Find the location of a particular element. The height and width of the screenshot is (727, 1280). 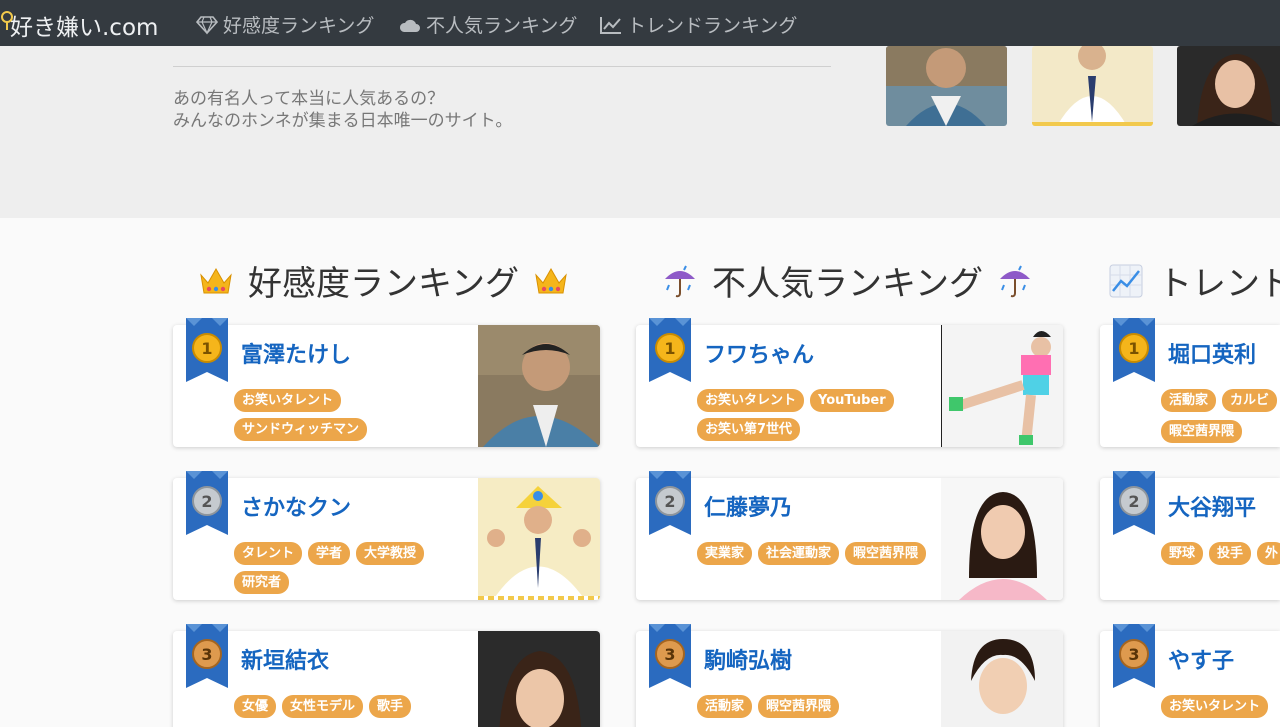

category-tag: お笑い第7世代 is located at coordinates (749, 429).